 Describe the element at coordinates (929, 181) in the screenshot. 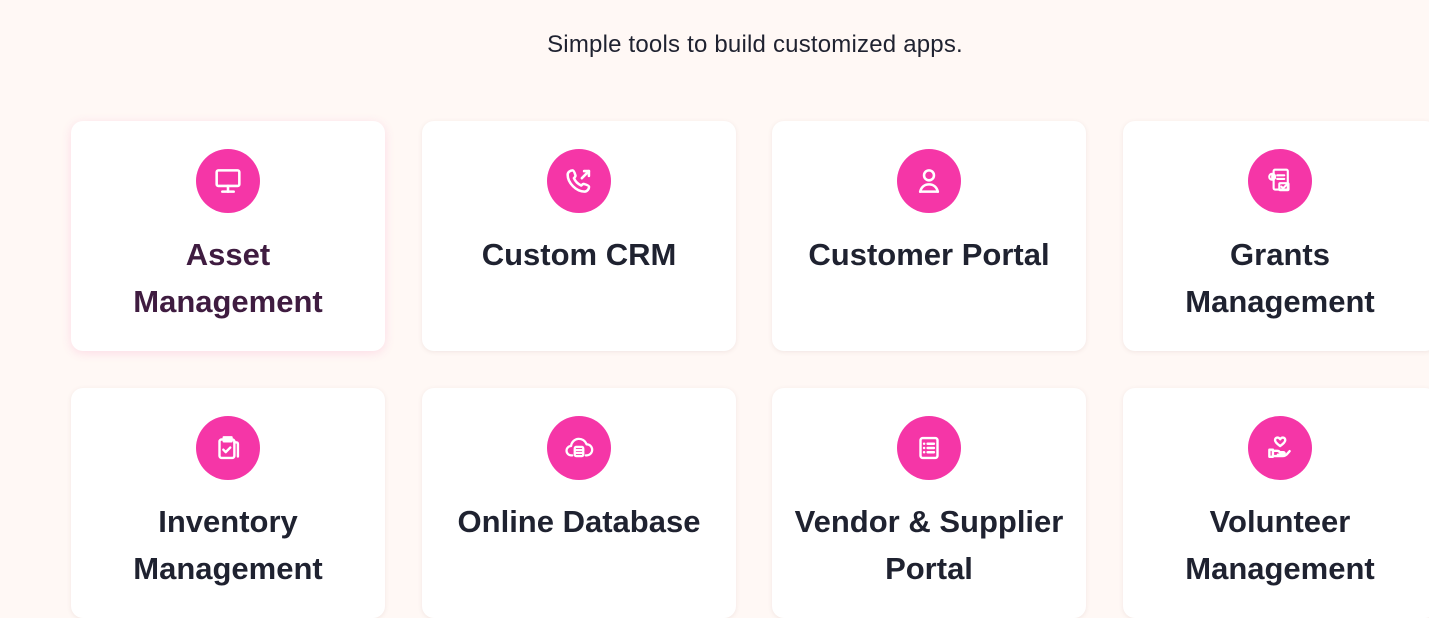

I see `user-icon` at that location.